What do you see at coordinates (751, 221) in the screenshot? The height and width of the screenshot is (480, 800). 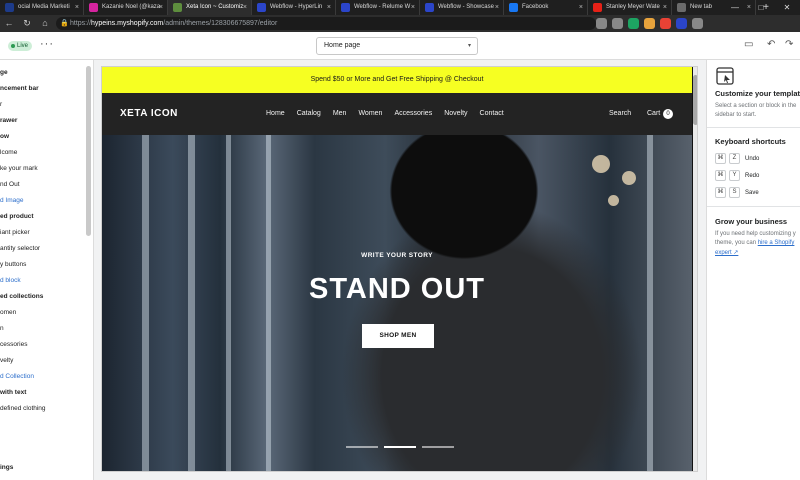 I see `grow-title: Grow your business` at bounding box center [751, 221].